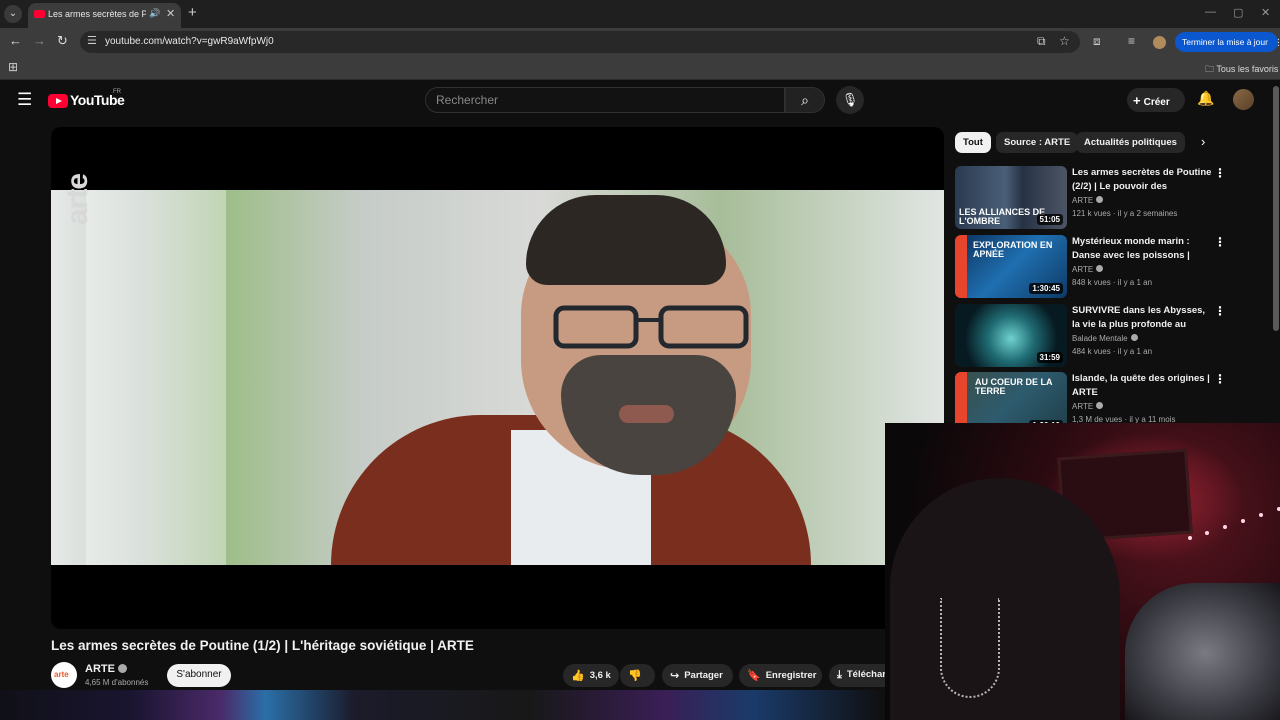 This screenshot has height=720, width=1280. I want to click on update-button: Terminer la mise à jour ⋮, so click(1227, 42).